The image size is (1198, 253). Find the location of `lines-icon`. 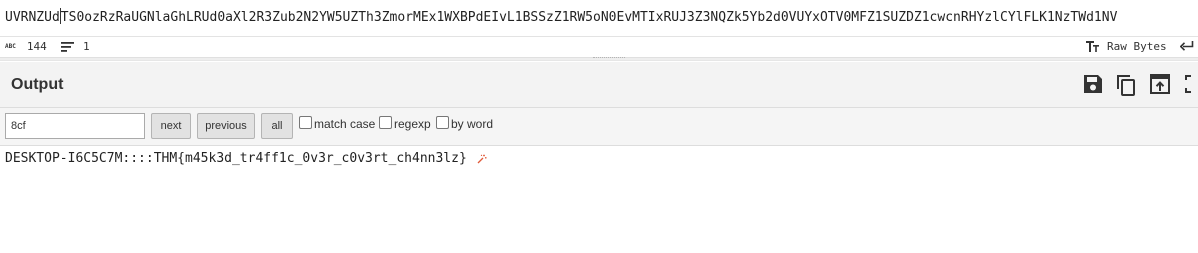

lines-icon is located at coordinates (72, 46).